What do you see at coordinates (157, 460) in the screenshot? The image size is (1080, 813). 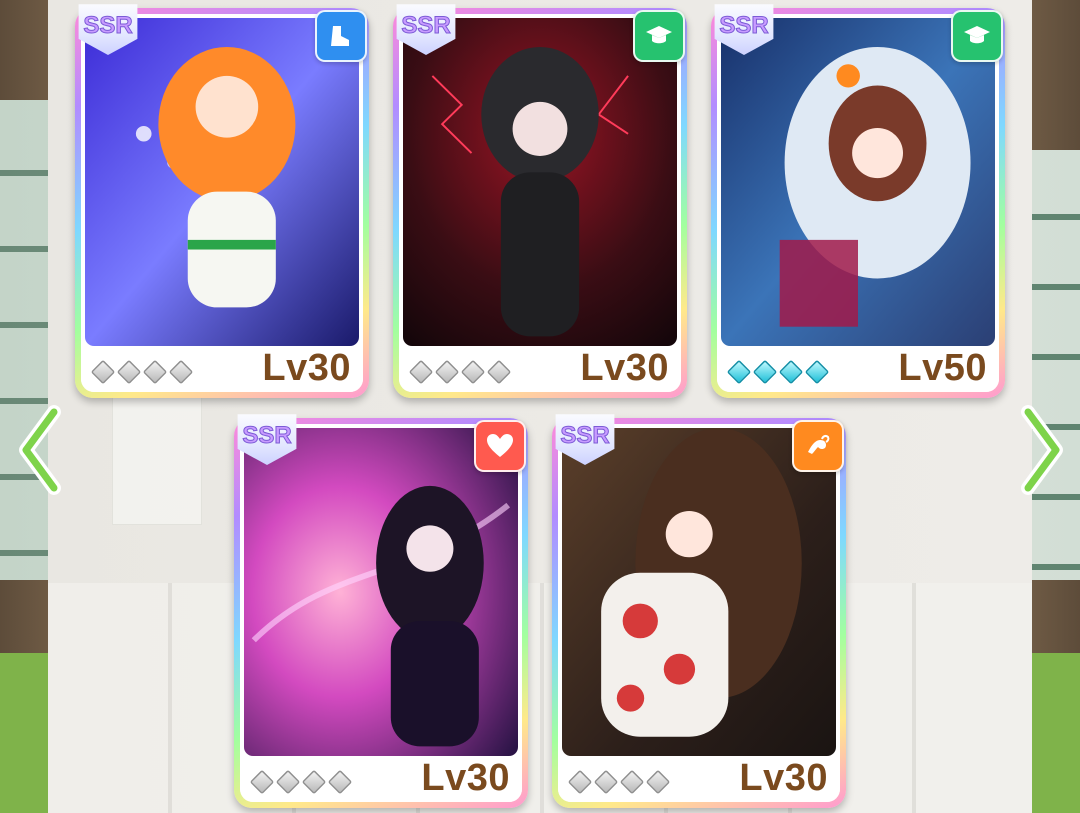 I see `notice-board` at bounding box center [157, 460].